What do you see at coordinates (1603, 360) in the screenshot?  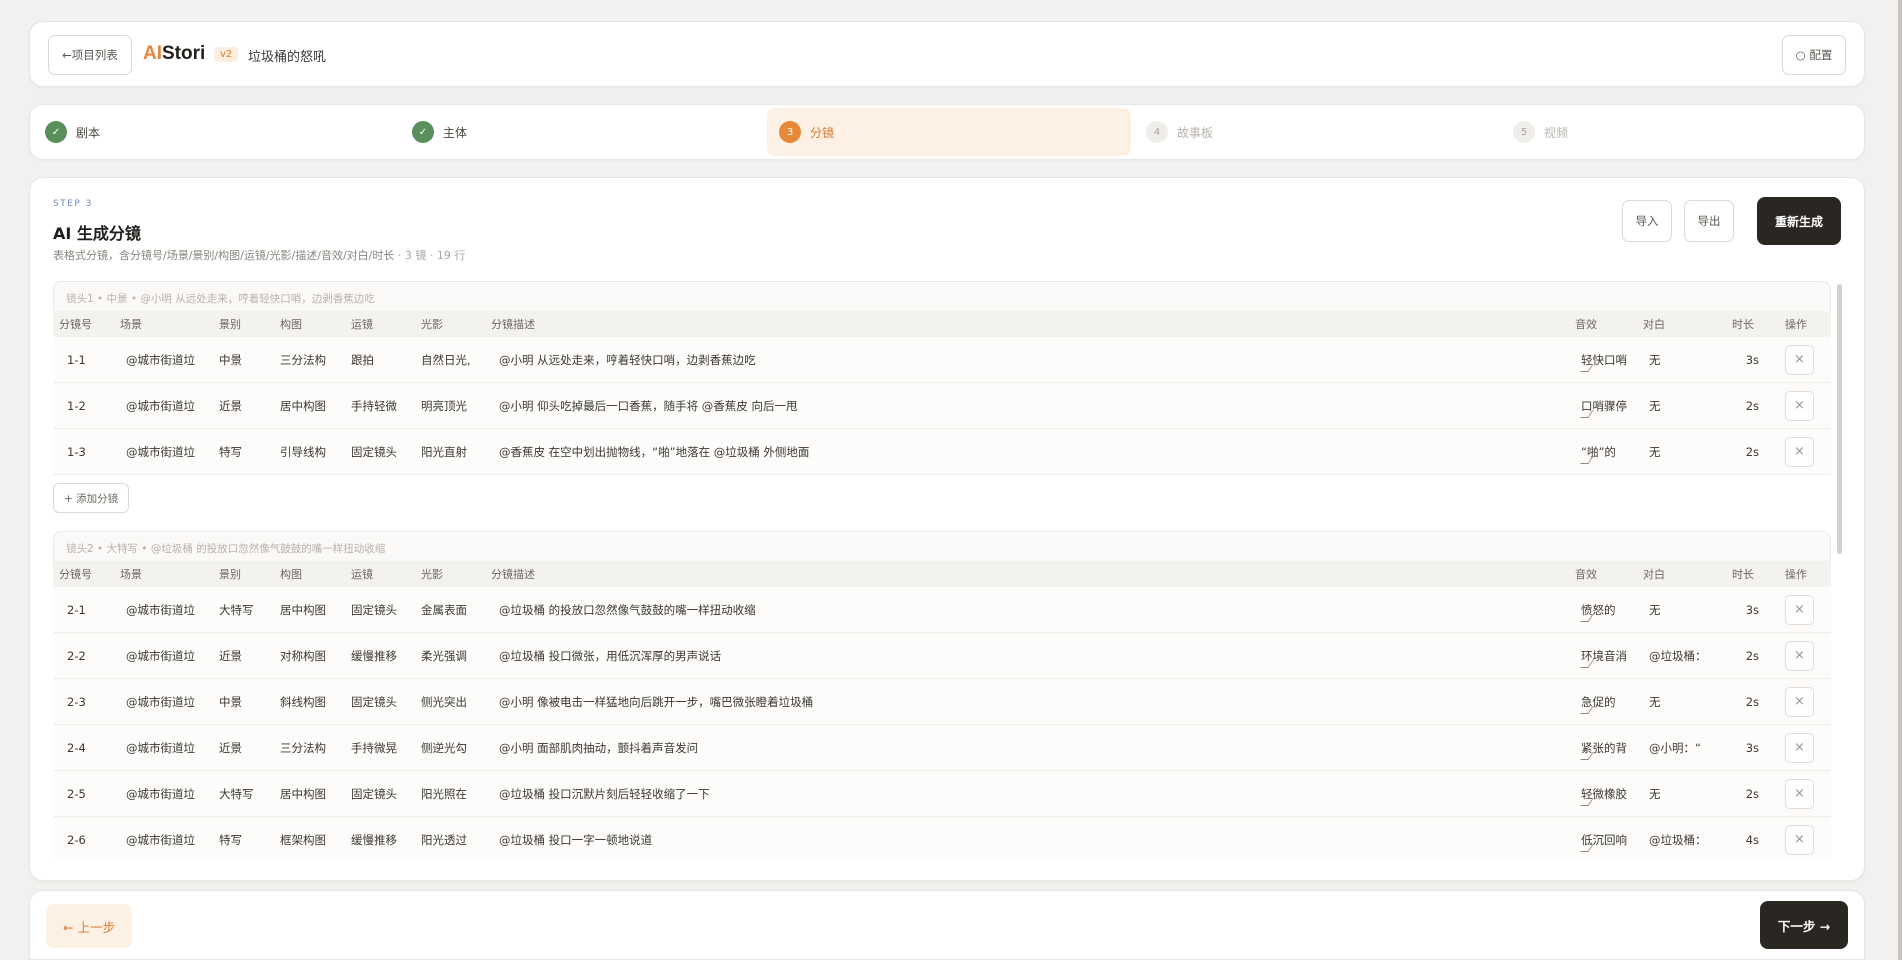 I see `cell-sound-effect: 轻快口哨` at bounding box center [1603, 360].